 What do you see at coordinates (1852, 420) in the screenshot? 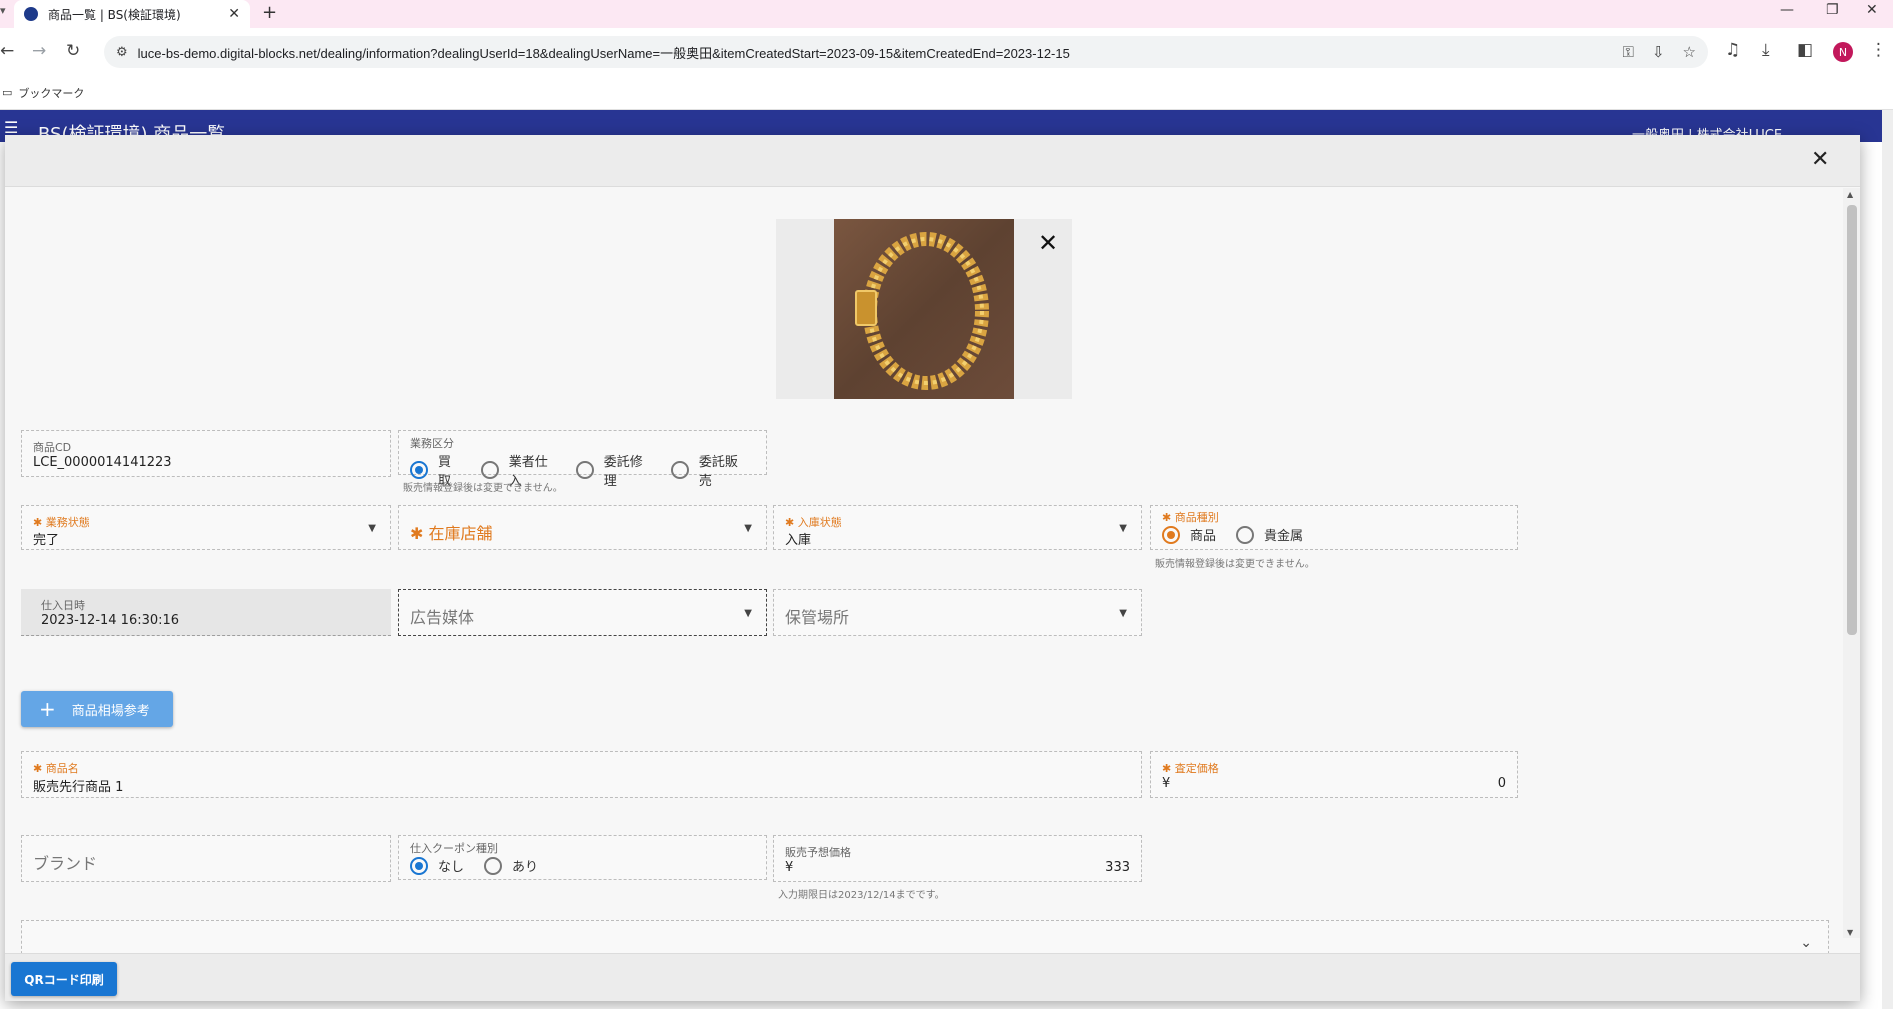
I see `scroll-thumb` at bounding box center [1852, 420].